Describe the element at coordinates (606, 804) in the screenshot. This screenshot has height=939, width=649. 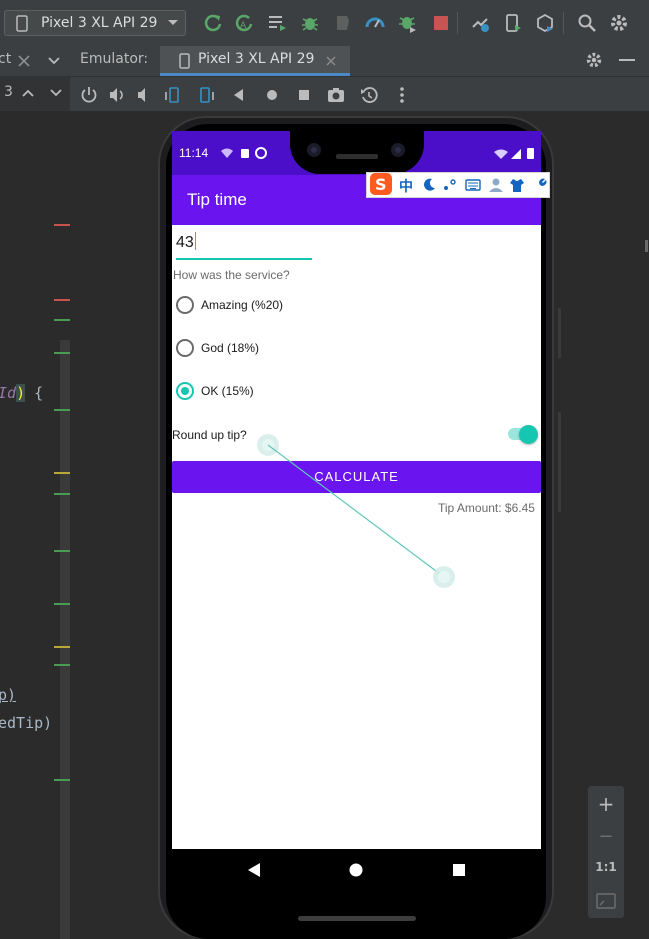
I see `zoom-in-button: +` at that location.